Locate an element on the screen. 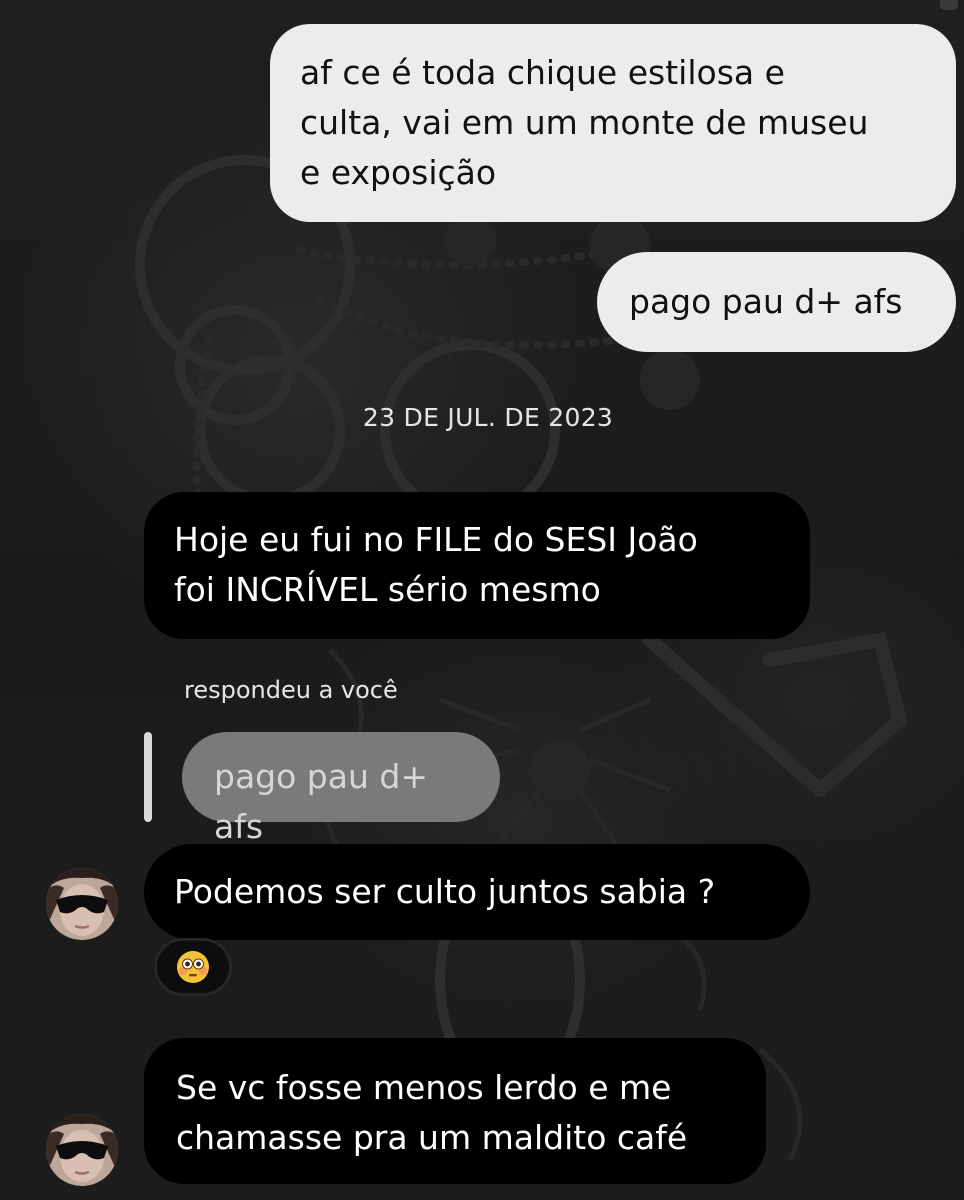 The height and width of the screenshot is (1200, 964). message-text-line: e exposição is located at coordinates (398, 172).